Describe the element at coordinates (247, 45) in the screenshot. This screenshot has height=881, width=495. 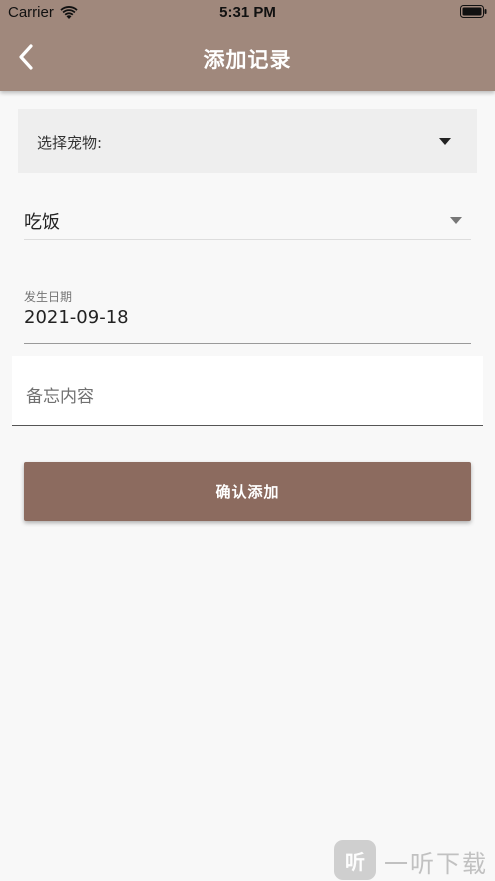
I see `app-bar: Carrier 5:31 PM 添加记录` at that location.